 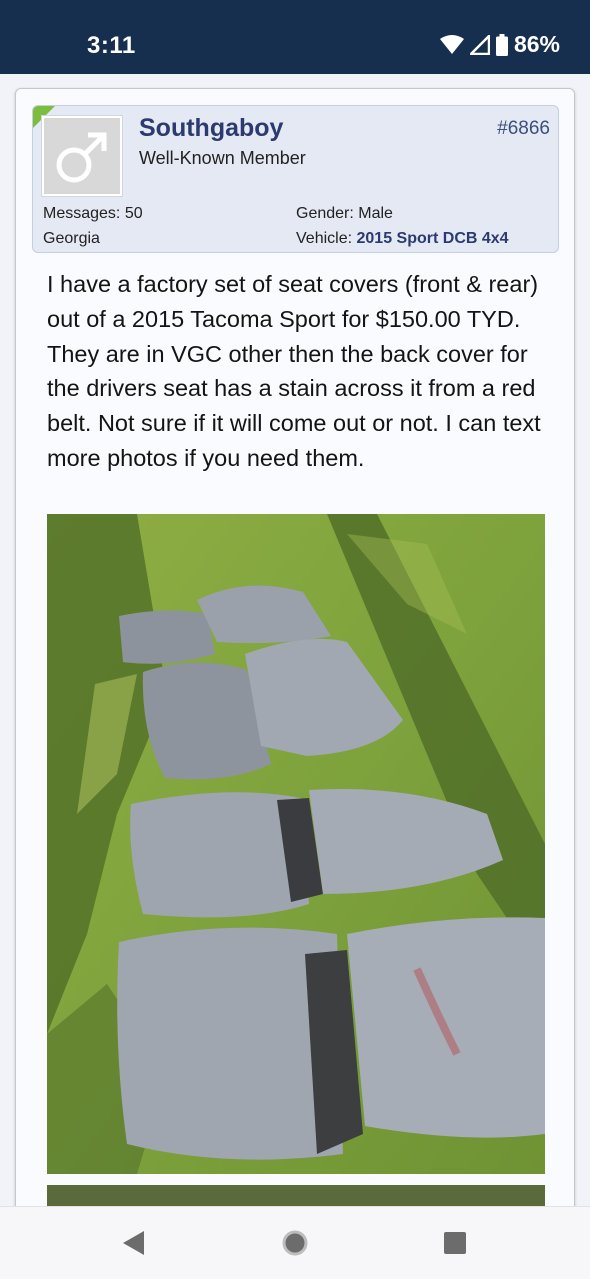 I want to click on android-nav-bar, so click(x=295, y=1242).